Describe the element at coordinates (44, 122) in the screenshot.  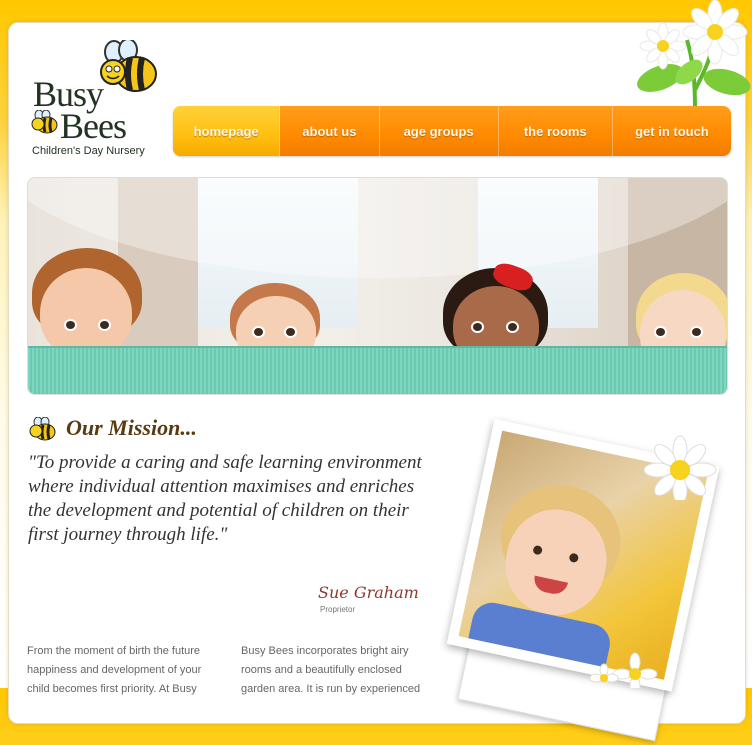
I see `small-bee-icon` at that location.